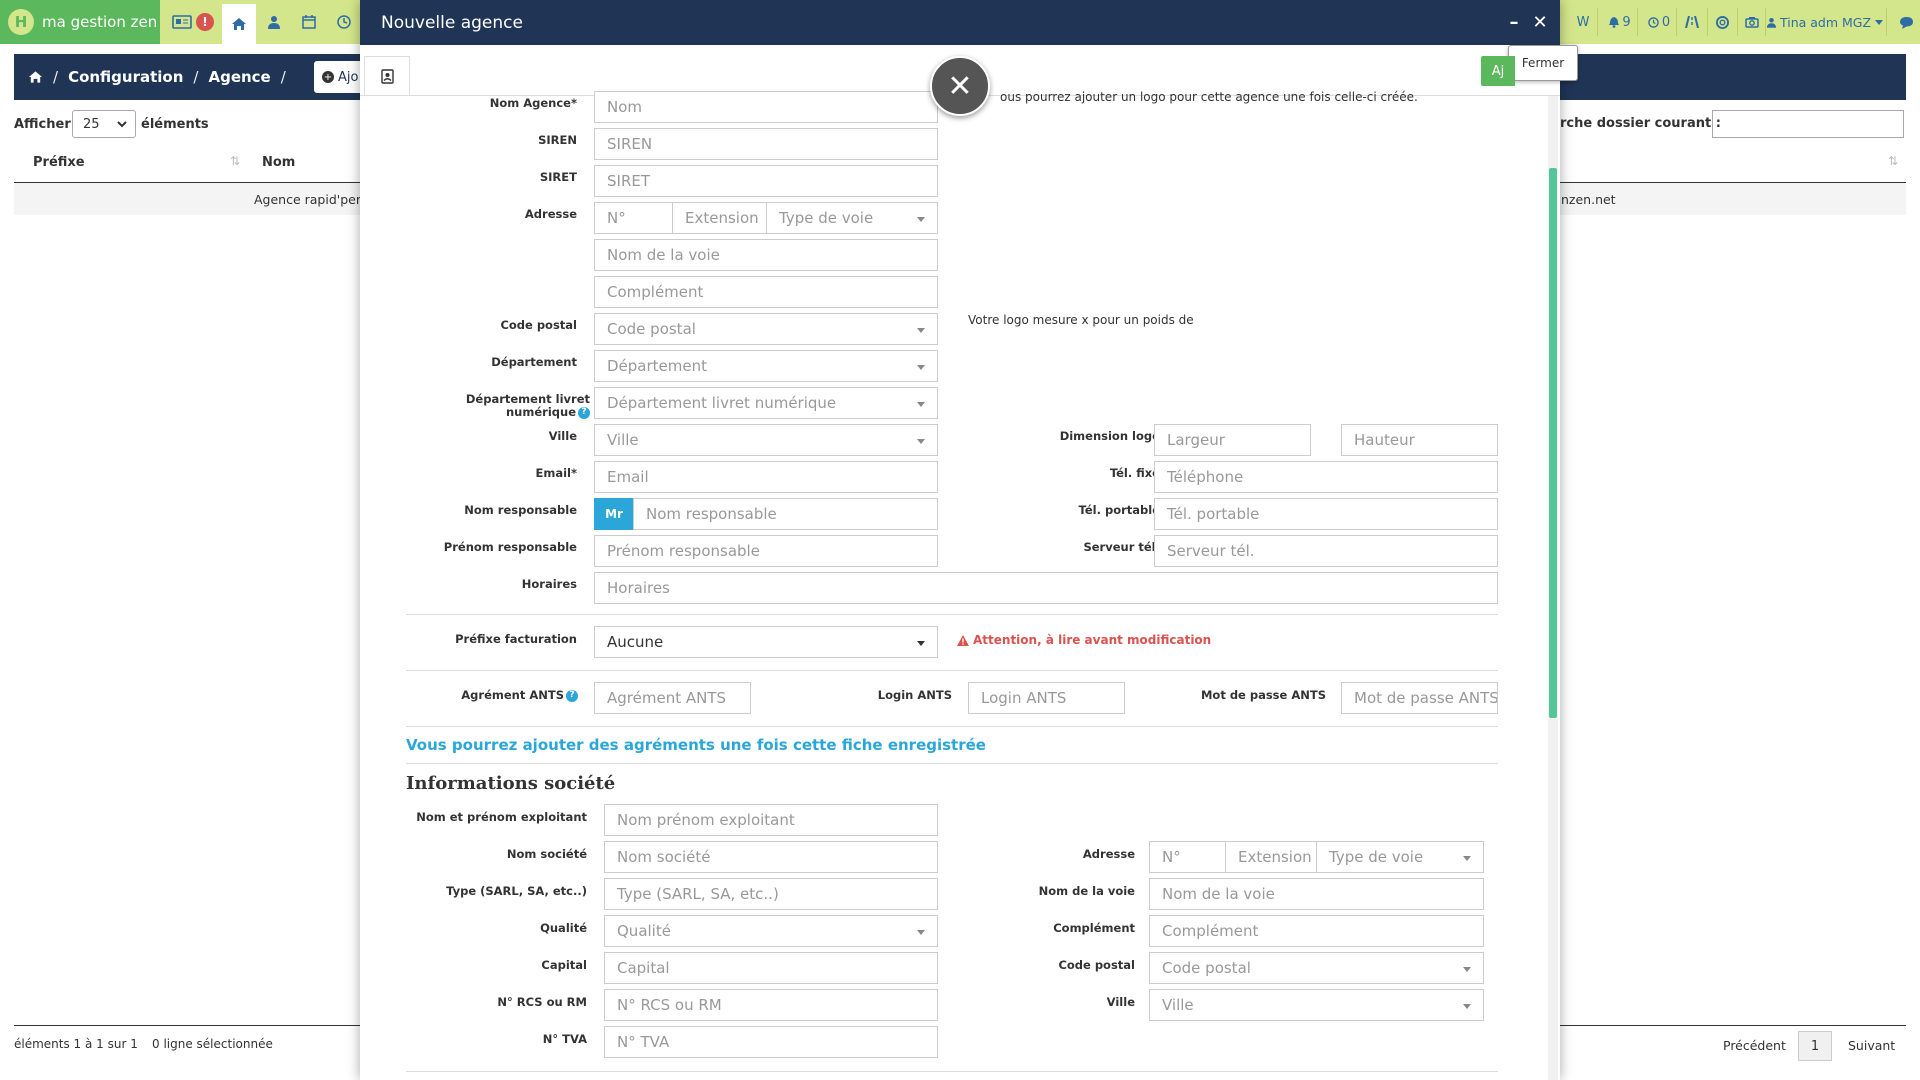 The image size is (1920, 1080). Describe the element at coordinates (766, 440) in the screenshot. I see `ville-select: Ville` at that location.